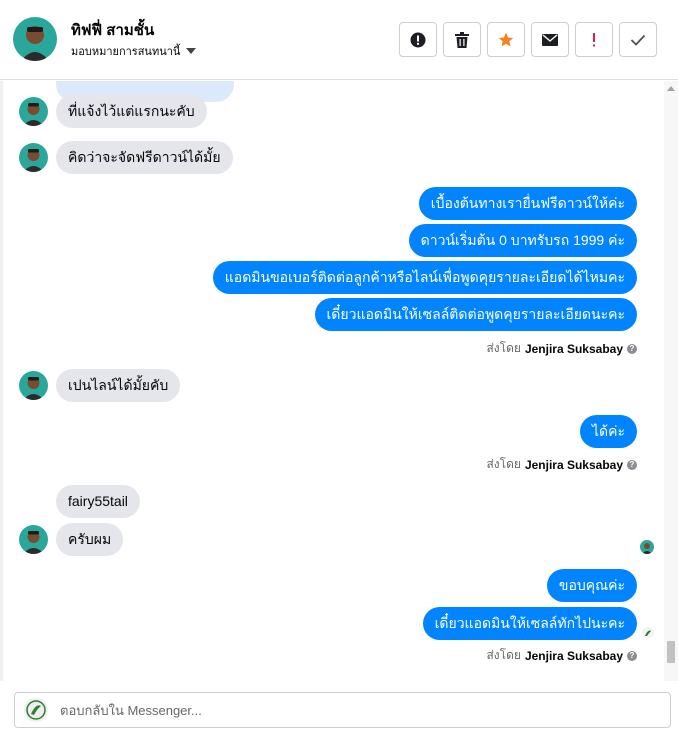 The height and width of the screenshot is (730, 678). Describe the element at coordinates (529, 623) in the screenshot. I see `outgoing-message: เดี๋ยวแอดมินให้เซลล์ทักไปนะคะ` at that location.